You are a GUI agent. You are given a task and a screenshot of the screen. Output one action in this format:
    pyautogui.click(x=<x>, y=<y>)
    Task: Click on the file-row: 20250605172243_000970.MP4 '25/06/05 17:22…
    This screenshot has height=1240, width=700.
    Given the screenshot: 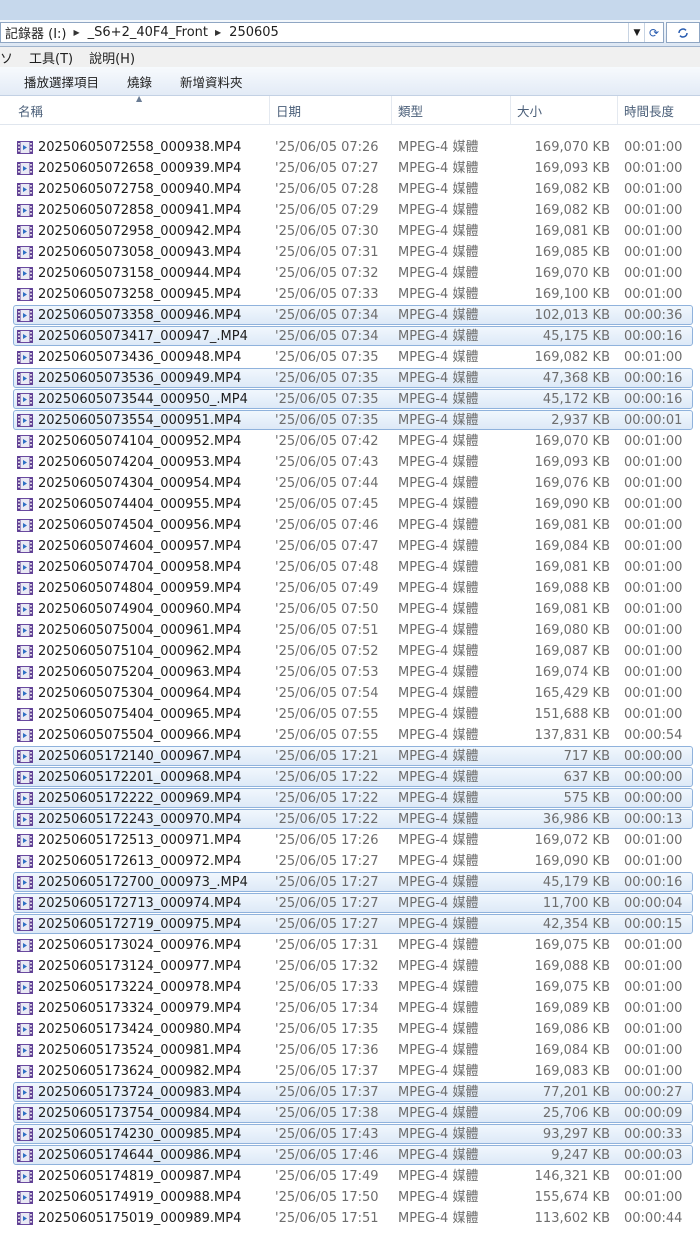 What is the action you would take?
    pyautogui.click(x=350, y=819)
    